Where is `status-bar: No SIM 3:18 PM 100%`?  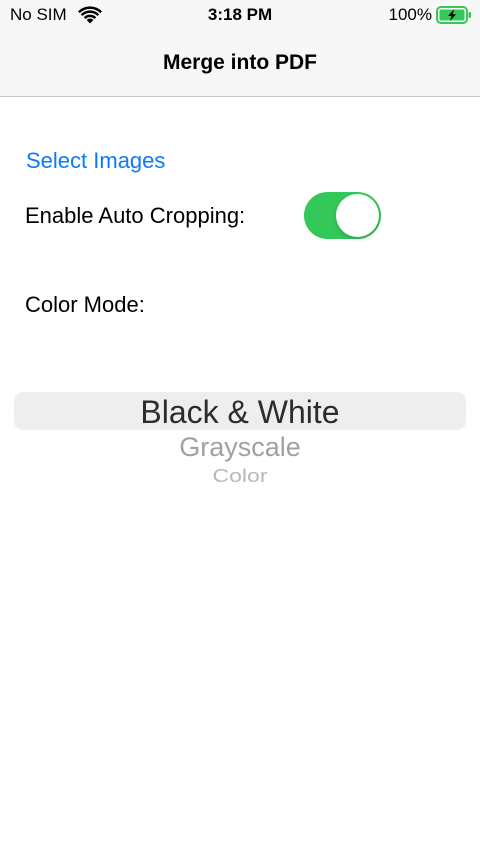 status-bar: No SIM 3:18 PM 100% is located at coordinates (240, 15).